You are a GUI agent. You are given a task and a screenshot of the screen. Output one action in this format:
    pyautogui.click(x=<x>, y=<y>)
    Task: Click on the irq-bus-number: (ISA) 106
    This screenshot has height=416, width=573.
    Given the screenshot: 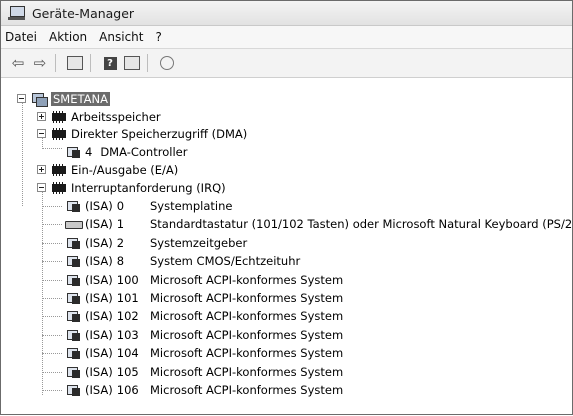 What is the action you would take?
    pyautogui.click(x=112, y=390)
    